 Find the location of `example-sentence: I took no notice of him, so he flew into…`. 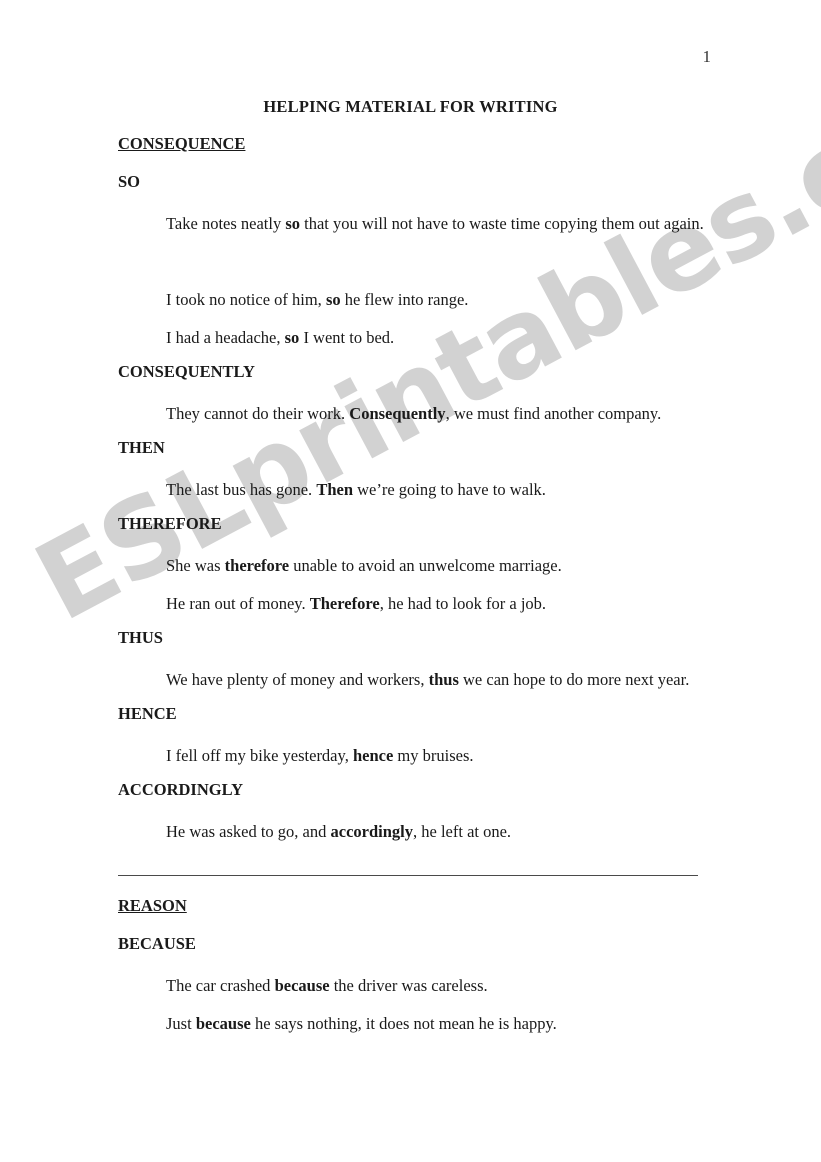

example-sentence: I took no notice of him, so he flew into… is located at coordinates (418, 307).